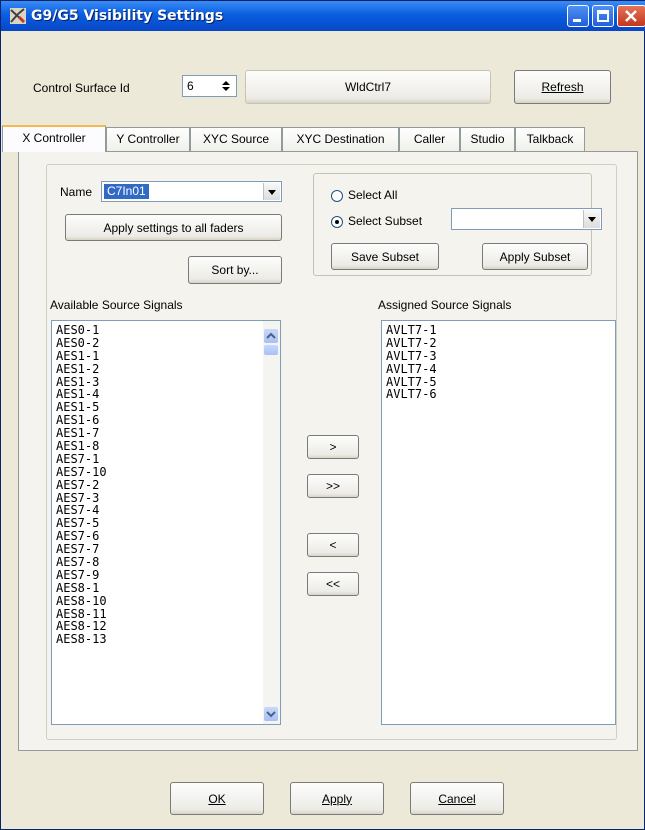 This screenshot has height=830, width=645. Describe the element at coordinates (173, 227) in the screenshot. I see `apply-settings-all-button: Apply settings to all faders` at that location.